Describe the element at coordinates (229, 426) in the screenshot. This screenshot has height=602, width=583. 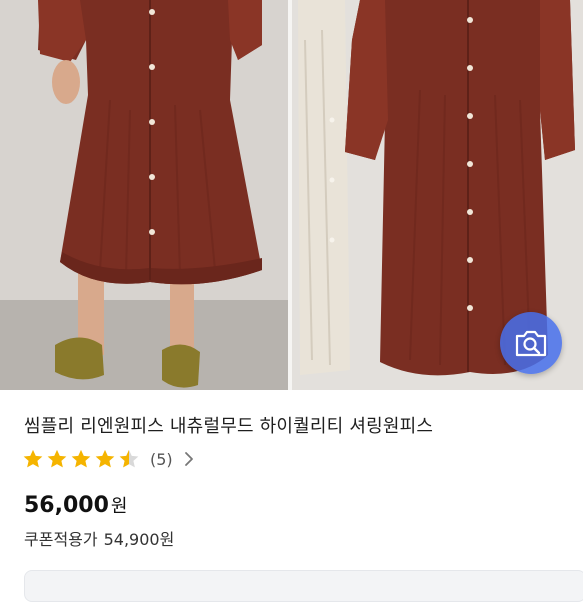
I see `product-title: 씸플리 리엔원피스 내츄럴무드 하이퀄리티 셔링원피스` at that location.